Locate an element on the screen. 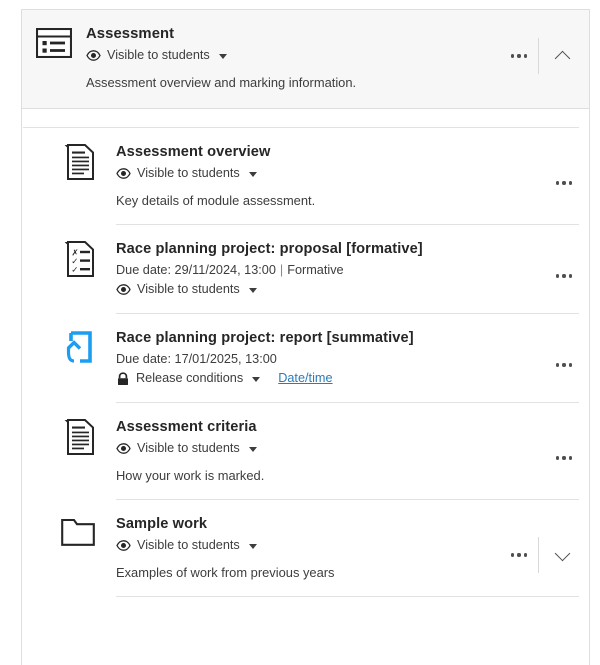 Image resolution: width=600 pixels, height=665 pixels. folder-visibility-row: Visible to students is located at coordinates (292, 55).